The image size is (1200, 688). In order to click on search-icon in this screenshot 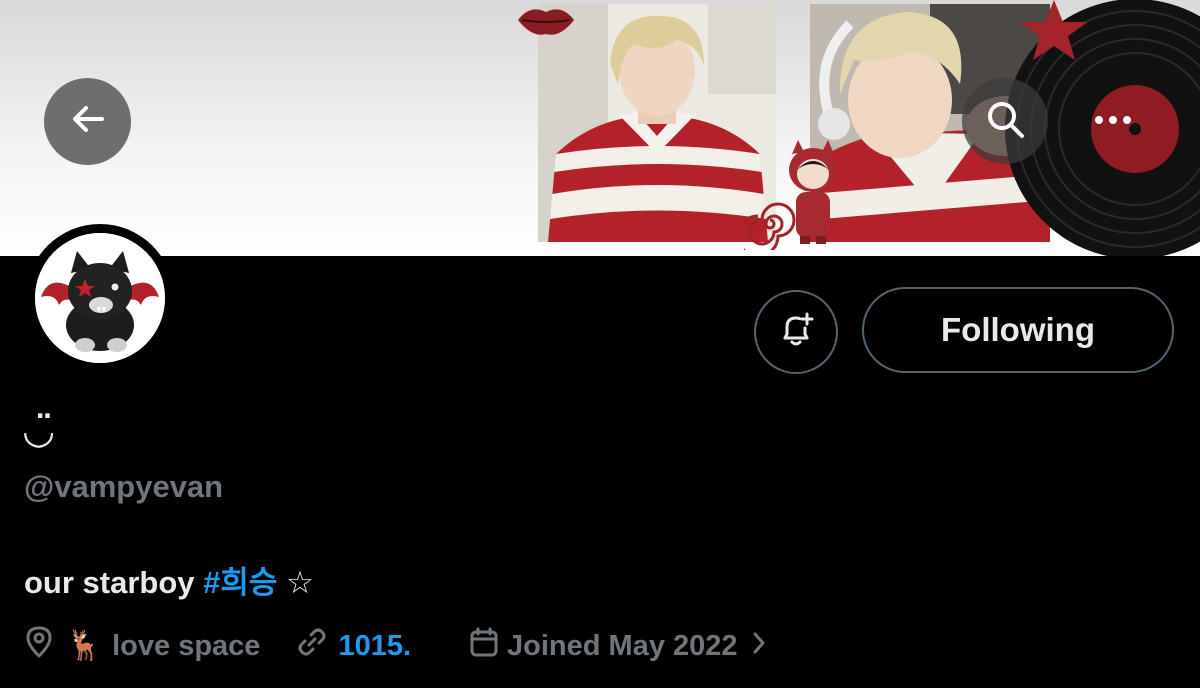, I will do `click(1005, 121)`.